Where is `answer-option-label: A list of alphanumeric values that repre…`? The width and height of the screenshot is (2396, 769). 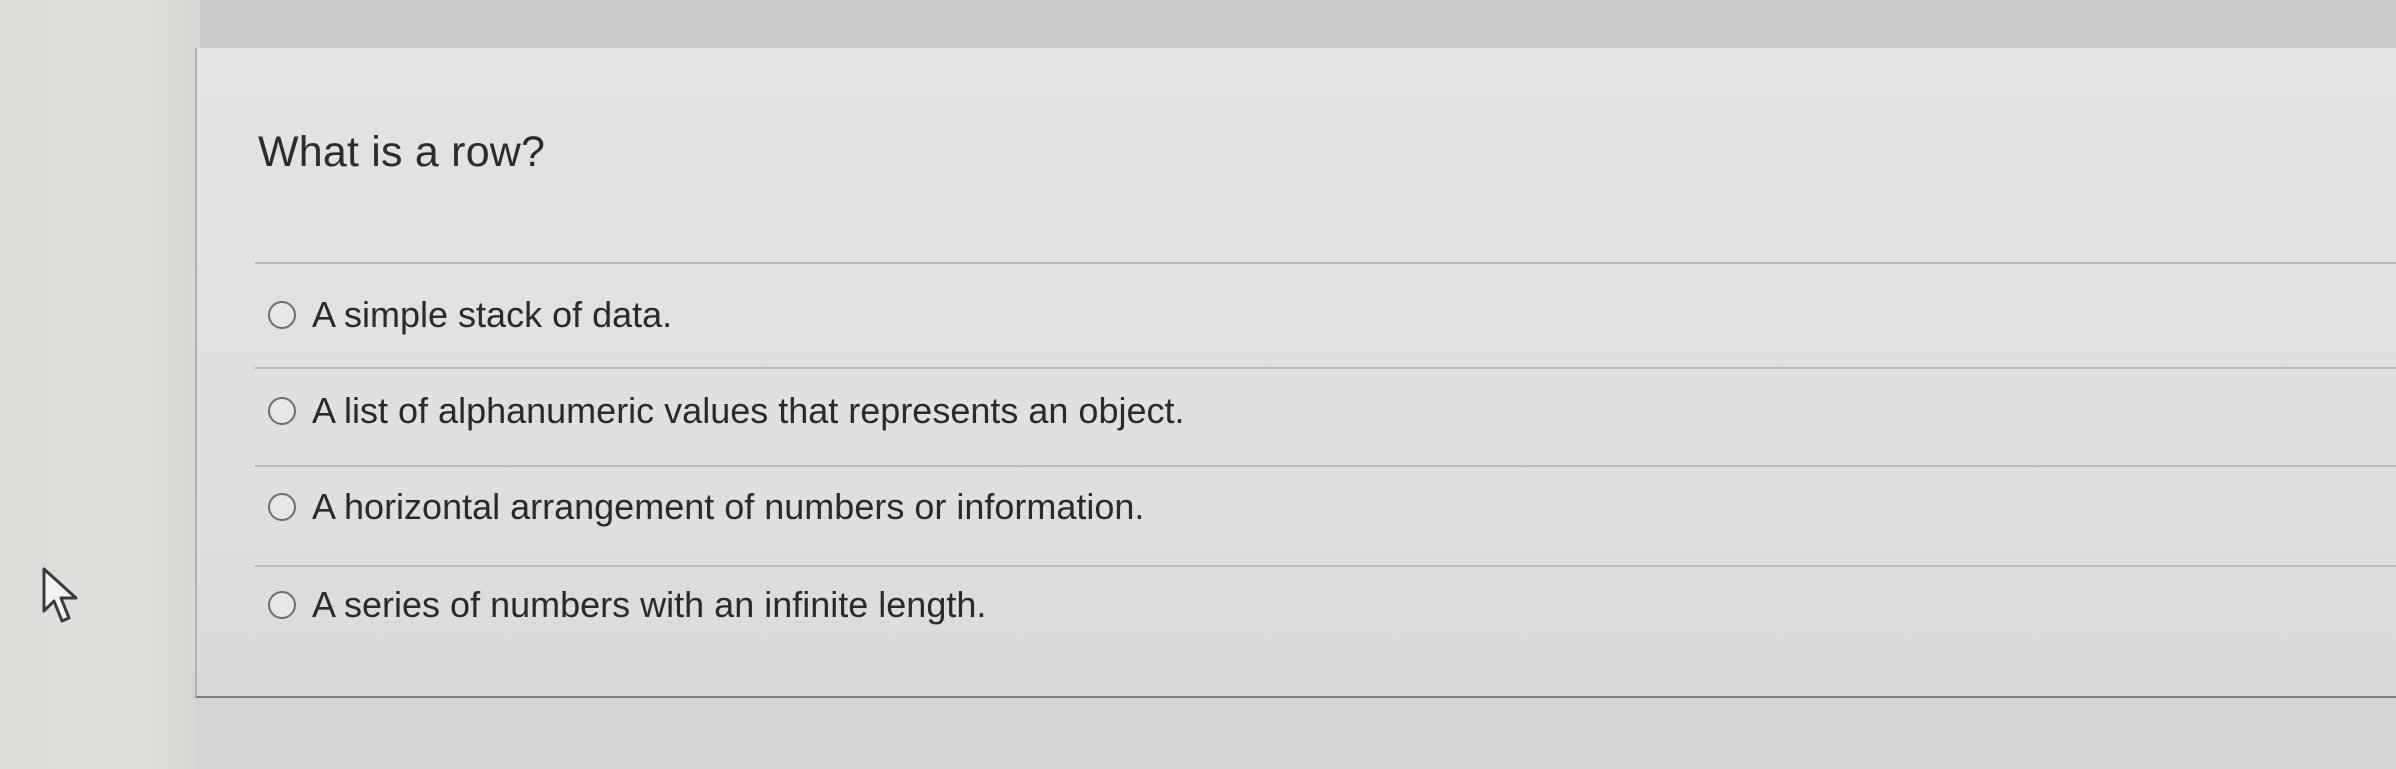 answer-option-label: A list of alphanumeric values that repre… is located at coordinates (748, 410).